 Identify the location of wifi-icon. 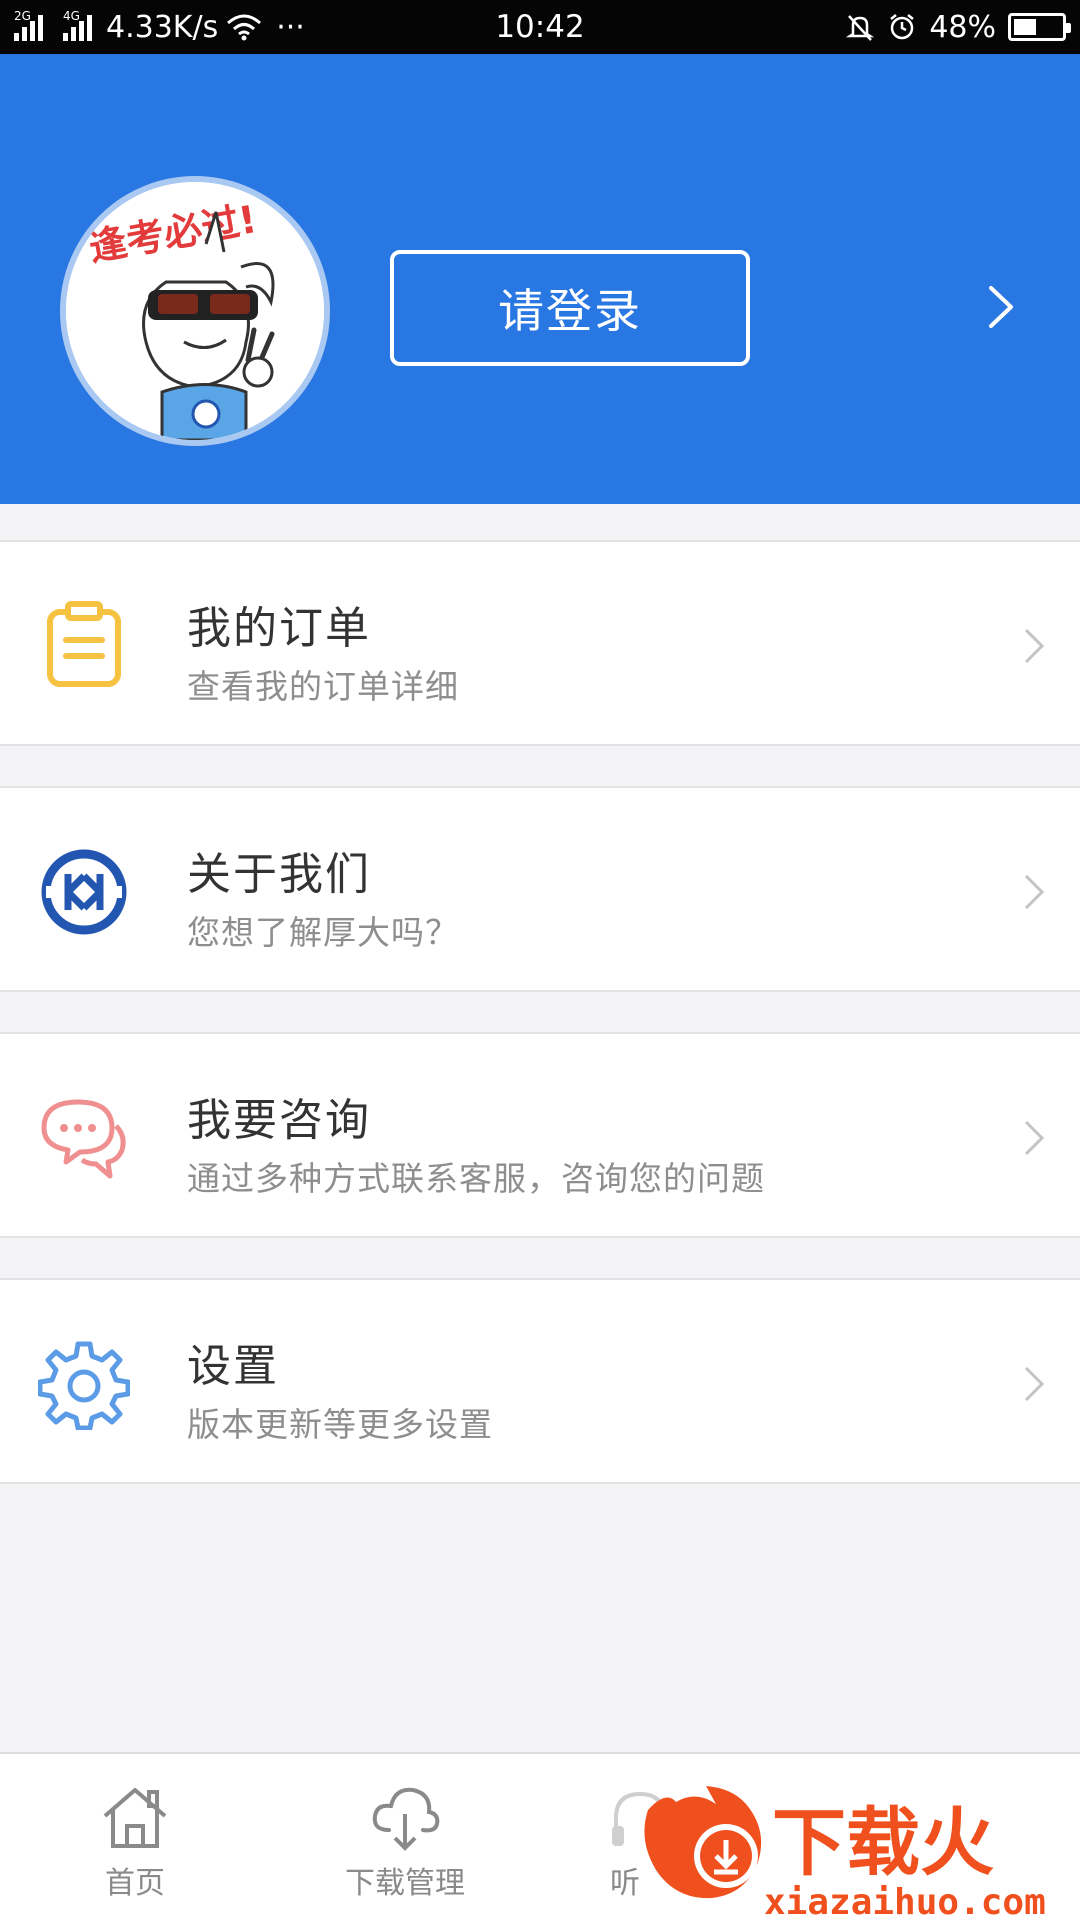
(244, 27).